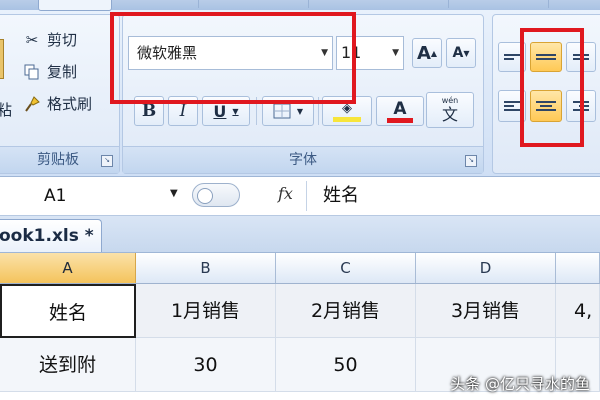  What do you see at coordinates (68, 268) in the screenshot?
I see `column-header-a: A` at bounding box center [68, 268].